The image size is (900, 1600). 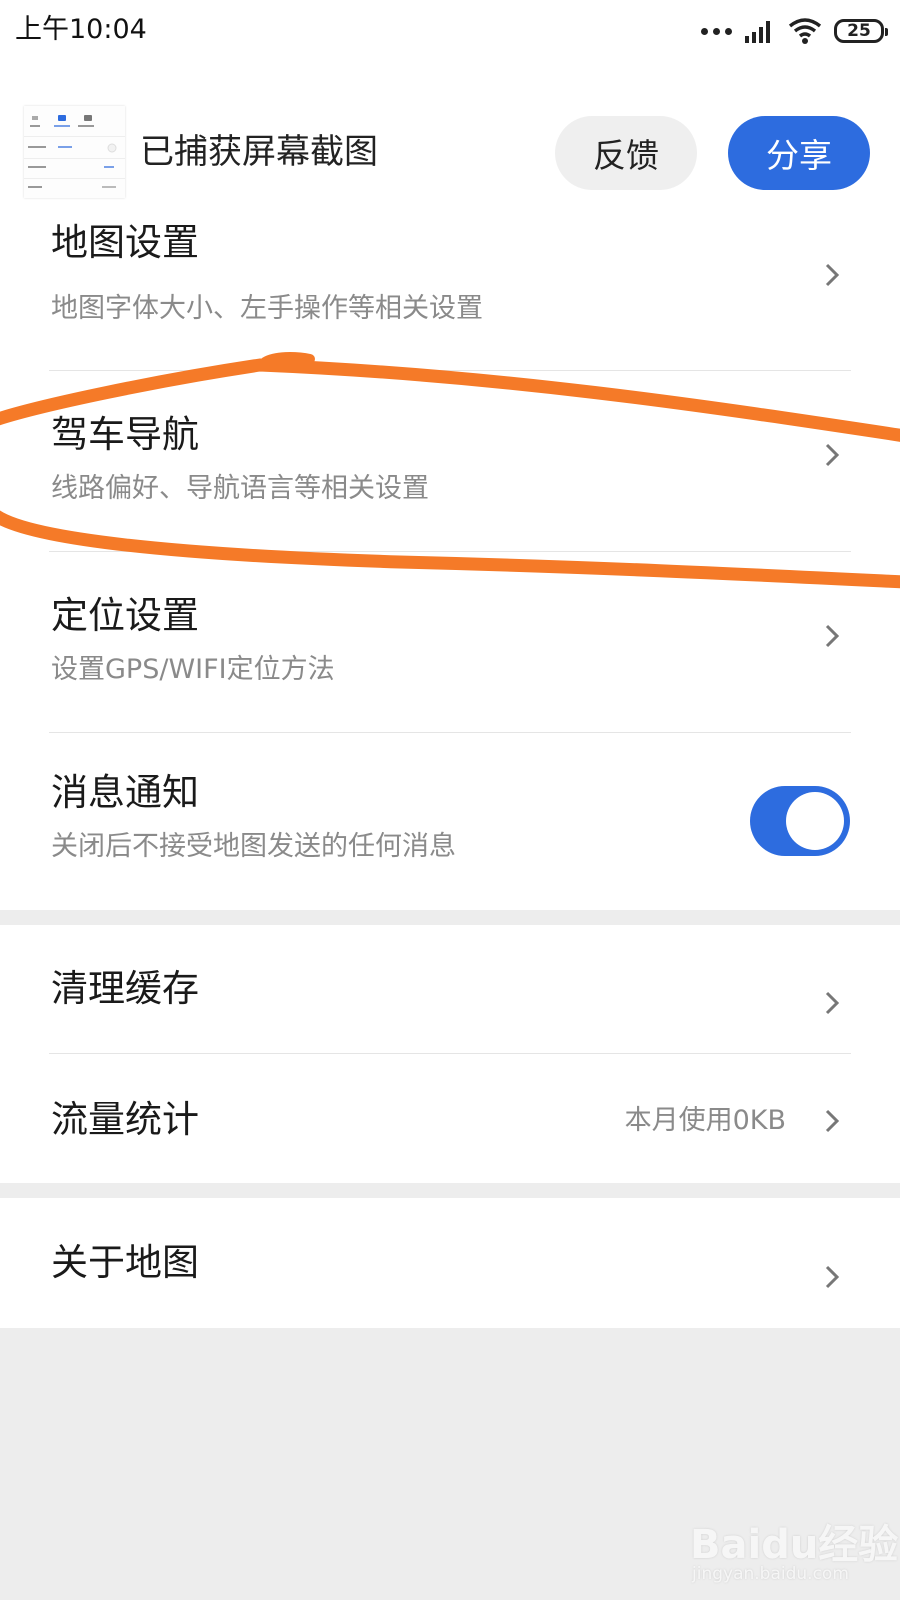 What do you see at coordinates (81, 29) in the screenshot?
I see `status-time: 上午10:04` at bounding box center [81, 29].